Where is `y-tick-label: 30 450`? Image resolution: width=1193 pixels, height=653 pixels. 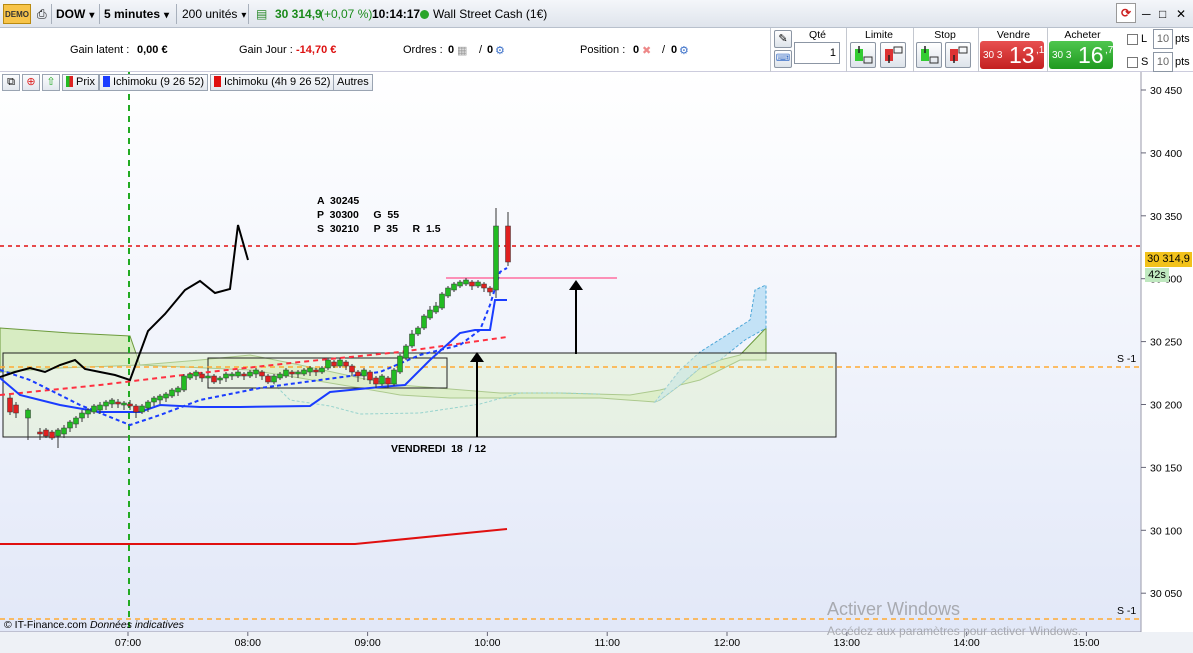
y-tick-label: 30 450 is located at coordinates (1166, 91).